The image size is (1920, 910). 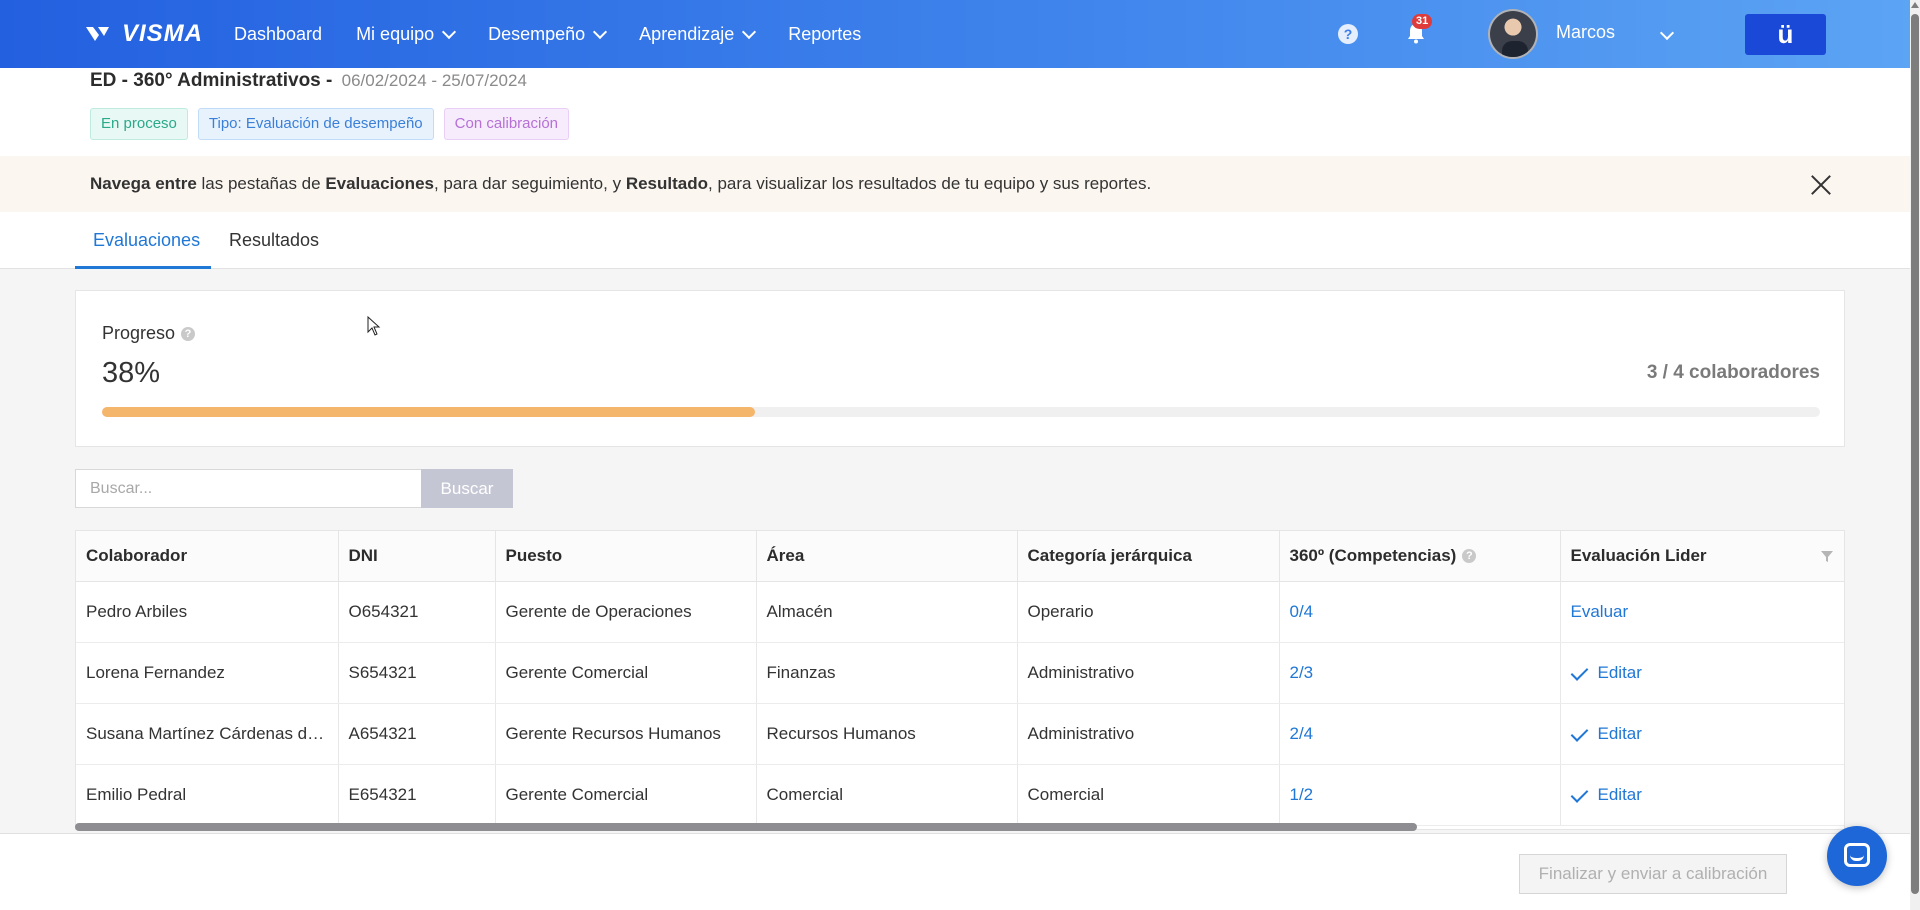 What do you see at coordinates (1420, 795) in the screenshot?
I see `competencias-link: 1/2` at bounding box center [1420, 795].